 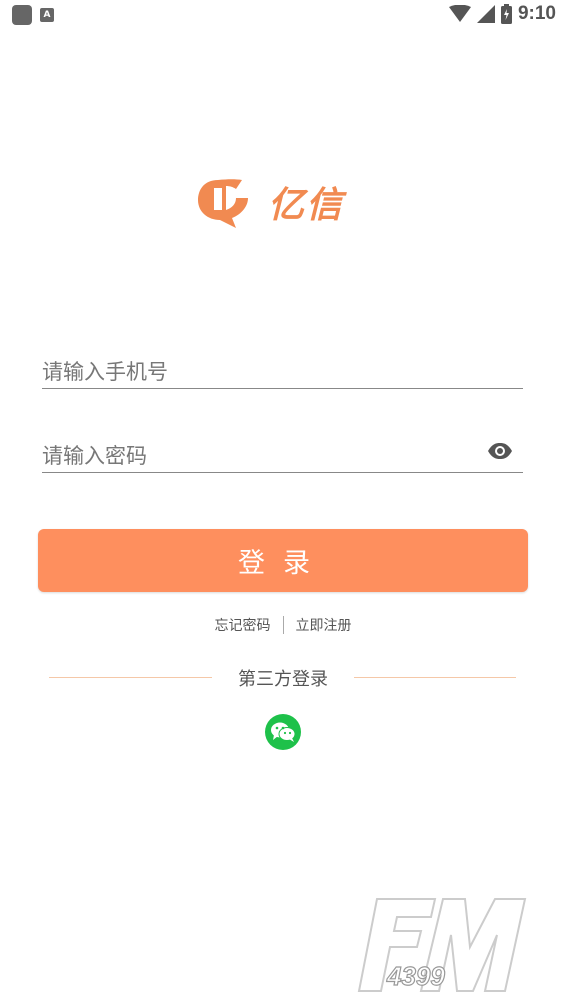 I want to click on fm4399-watermark: 4399, so click(x=442, y=945).